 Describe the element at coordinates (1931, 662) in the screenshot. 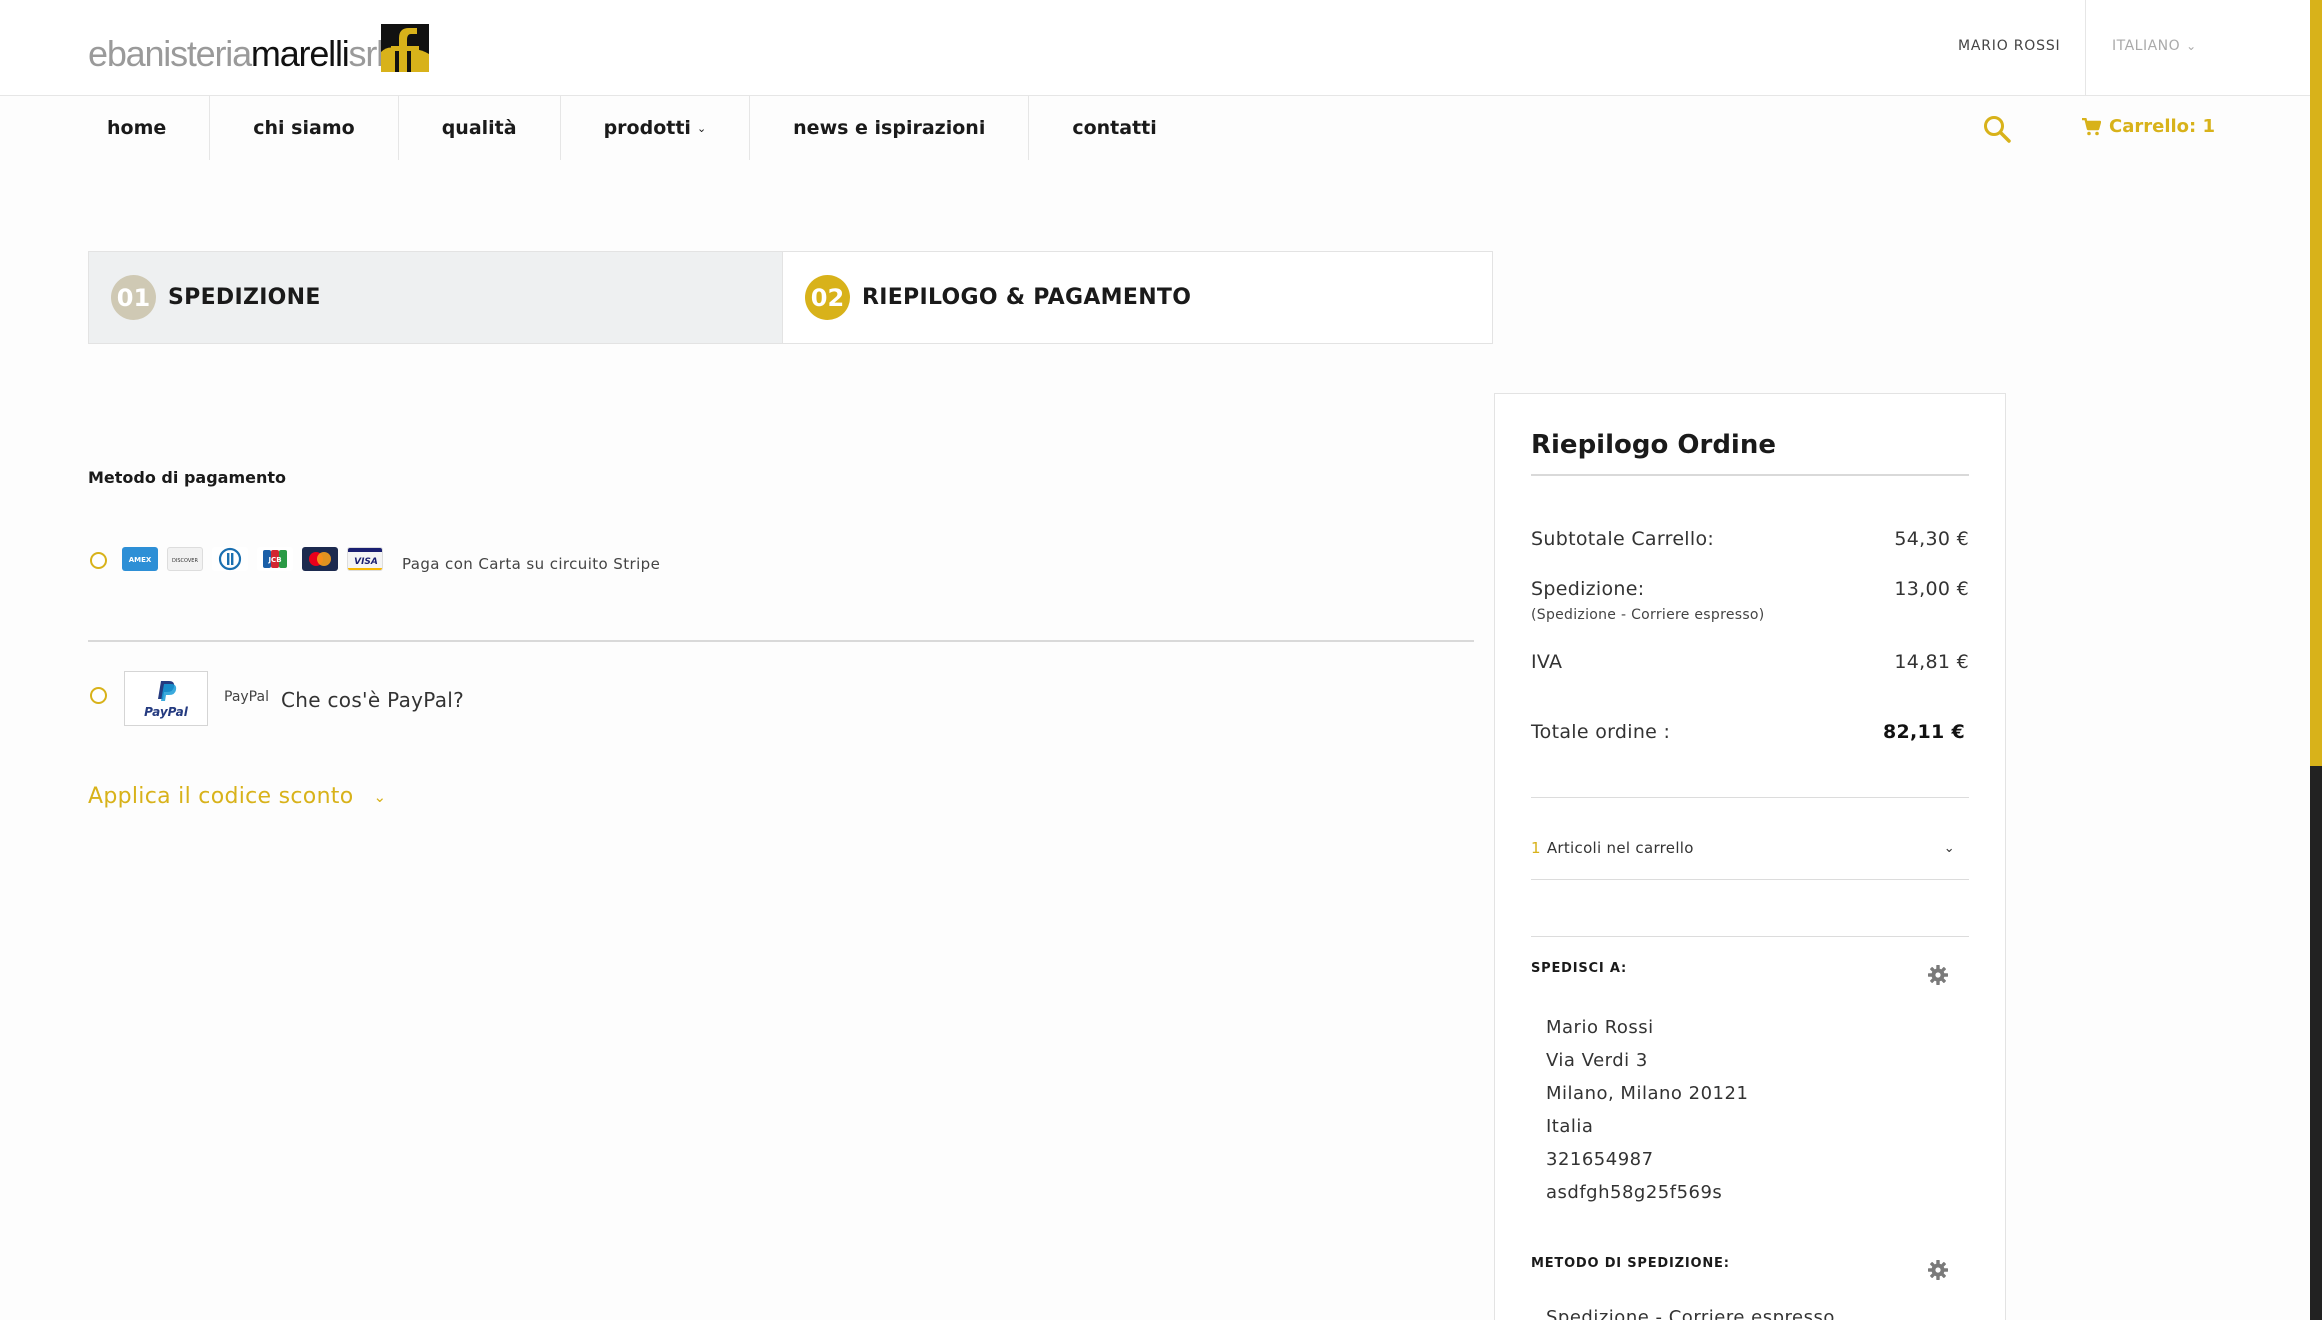

I see `iva-value: 14,81 €` at that location.